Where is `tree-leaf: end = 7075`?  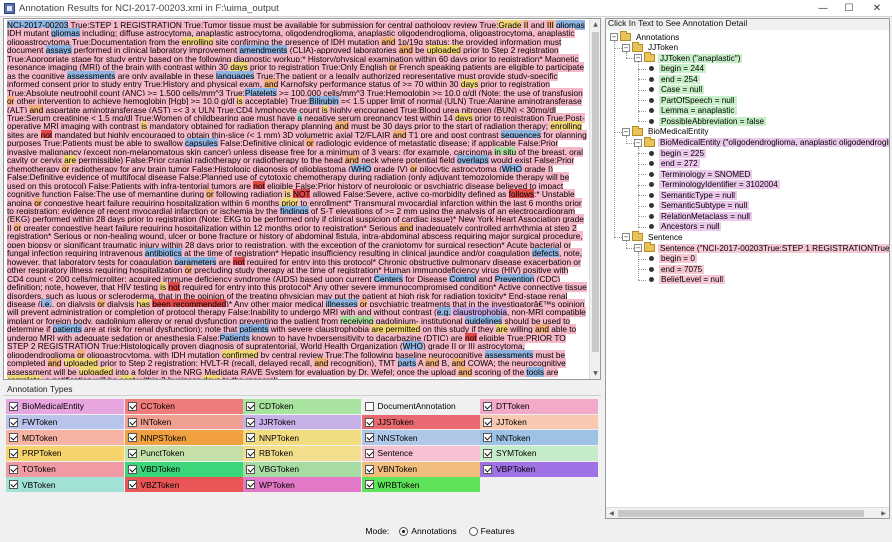 tree-leaf: end = 7075 is located at coordinates (675, 269).